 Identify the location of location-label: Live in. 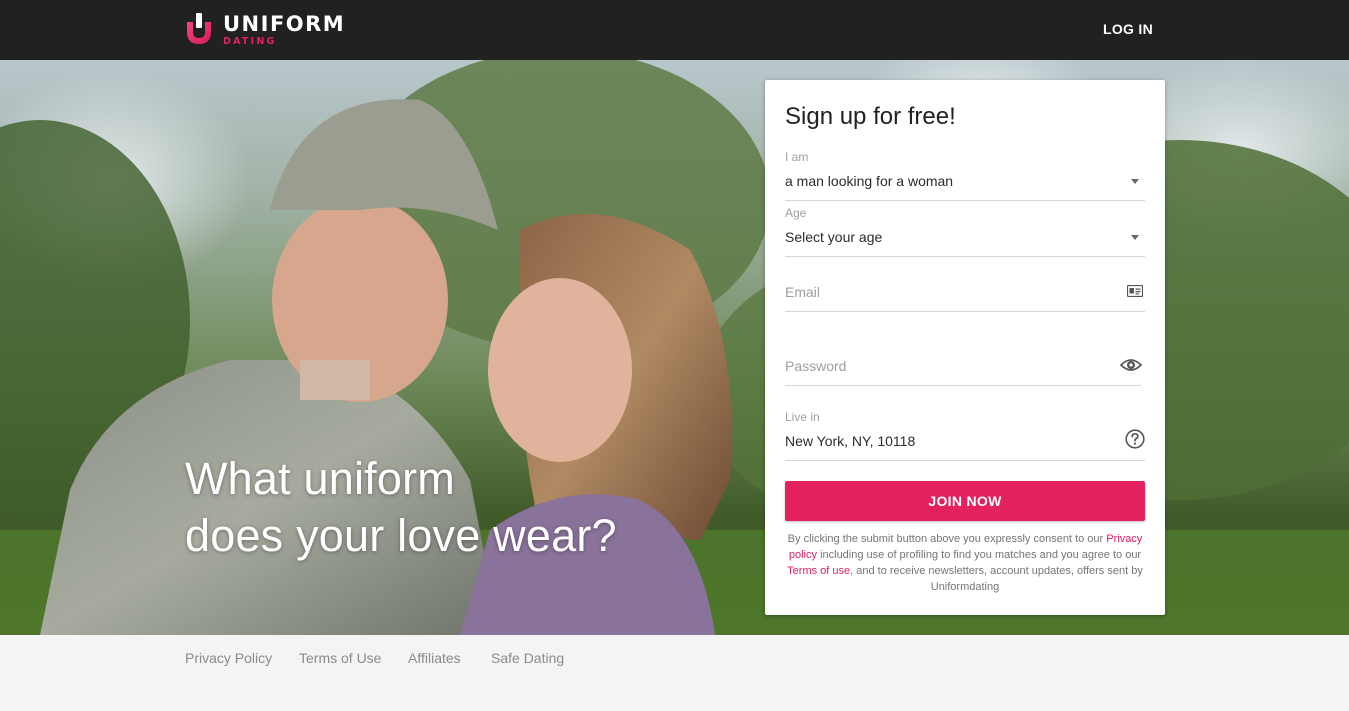
(802, 417).